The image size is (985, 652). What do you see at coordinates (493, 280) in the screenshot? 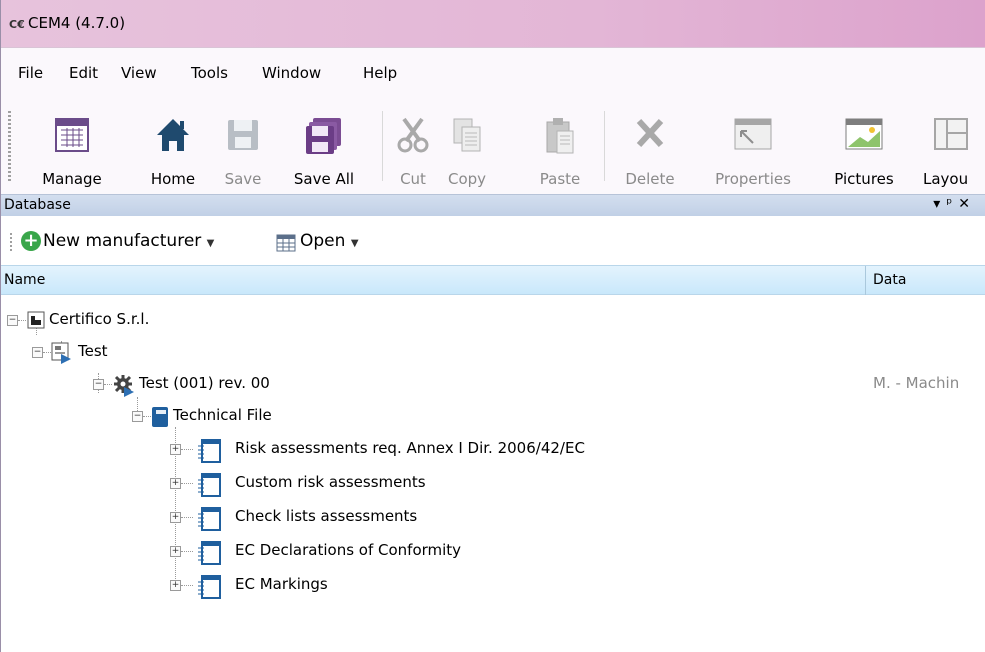
I see `tree-column-header: Name Data` at bounding box center [493, 280].